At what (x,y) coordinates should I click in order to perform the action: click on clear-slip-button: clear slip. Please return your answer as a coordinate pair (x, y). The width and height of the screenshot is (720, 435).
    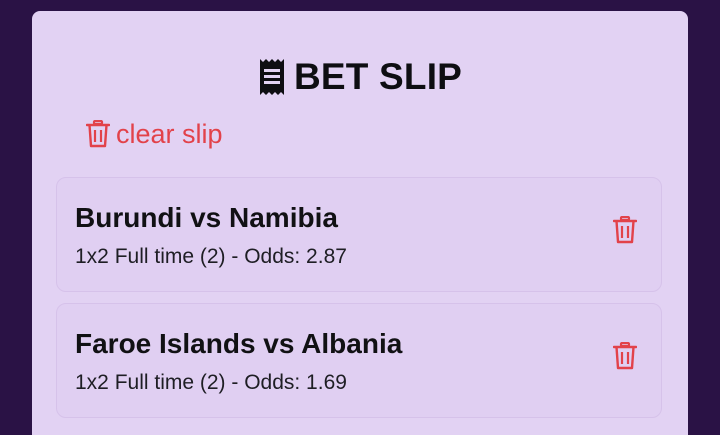
    Looking at the image, I should click on (154, 134).